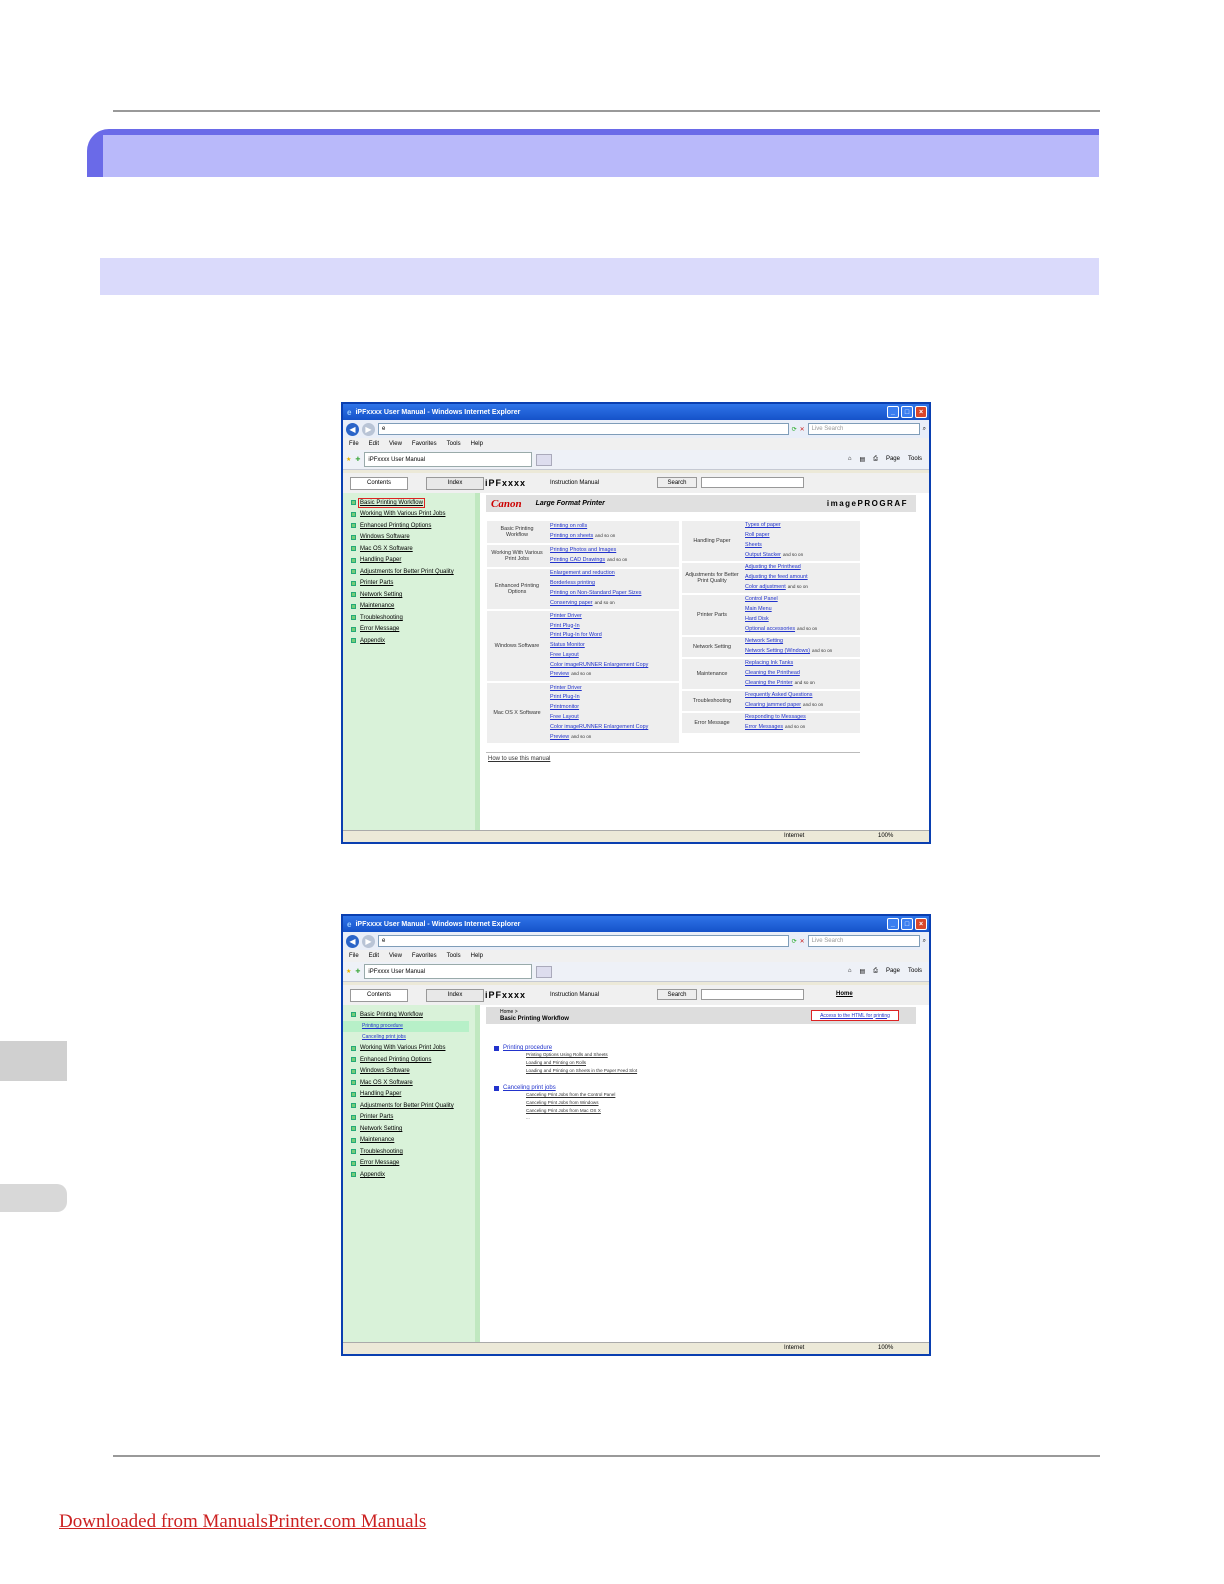  Describe the element at coordinates (855, 1015) in the screenshot. I see `access-html-printing-button: Access to the HTML for printing` at that location.